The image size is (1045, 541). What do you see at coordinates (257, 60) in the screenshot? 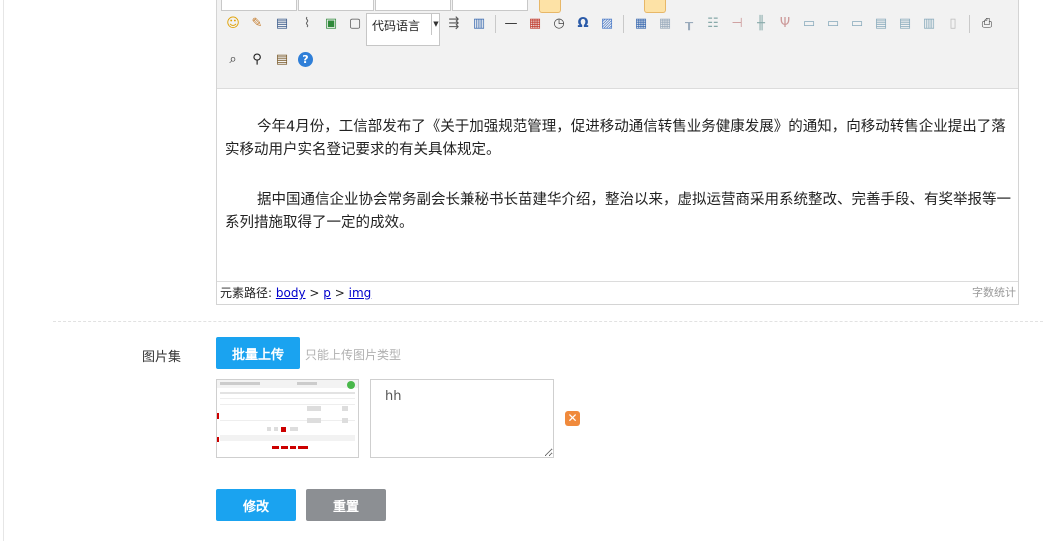
I see `search-replace-icon: ⚲` at bounding box center [257, 60].